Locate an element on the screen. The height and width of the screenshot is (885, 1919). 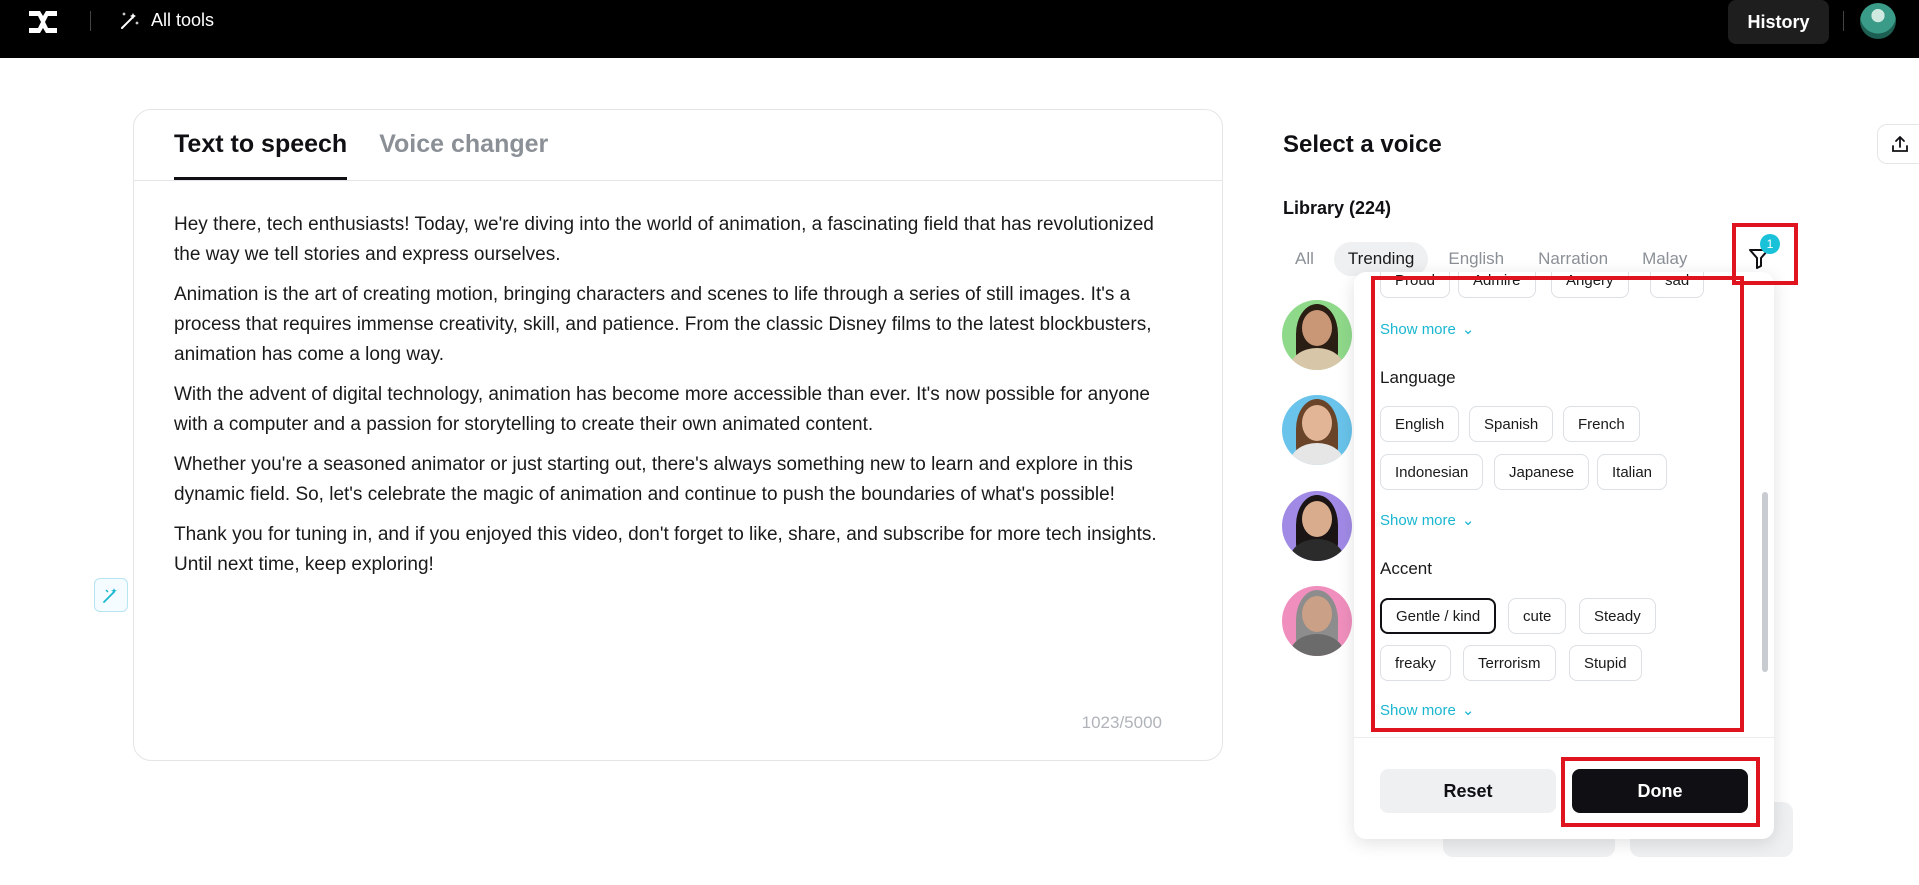
tab-voice-changer: Voice changer is located at coordinates (463, 145).